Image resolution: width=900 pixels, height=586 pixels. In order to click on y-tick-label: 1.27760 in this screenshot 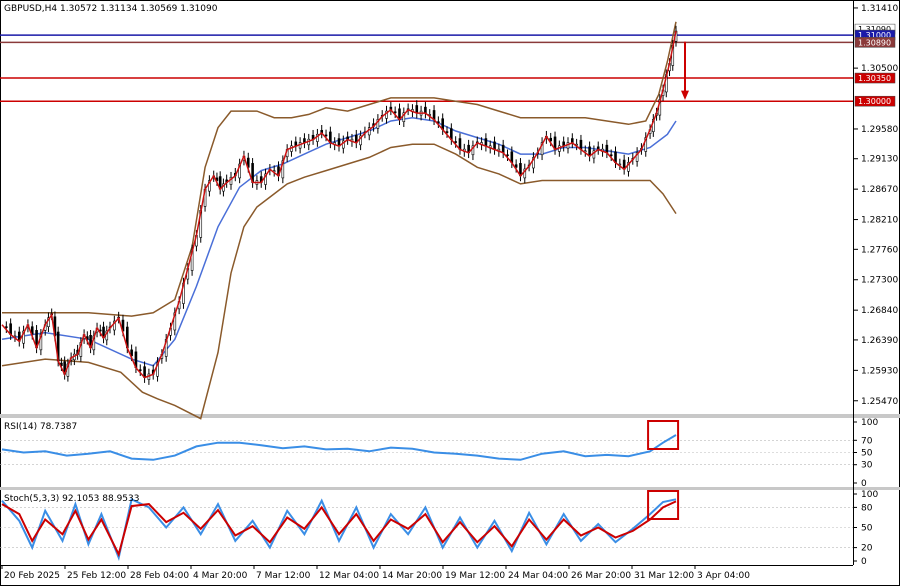, I will do `click(879, 250)`.